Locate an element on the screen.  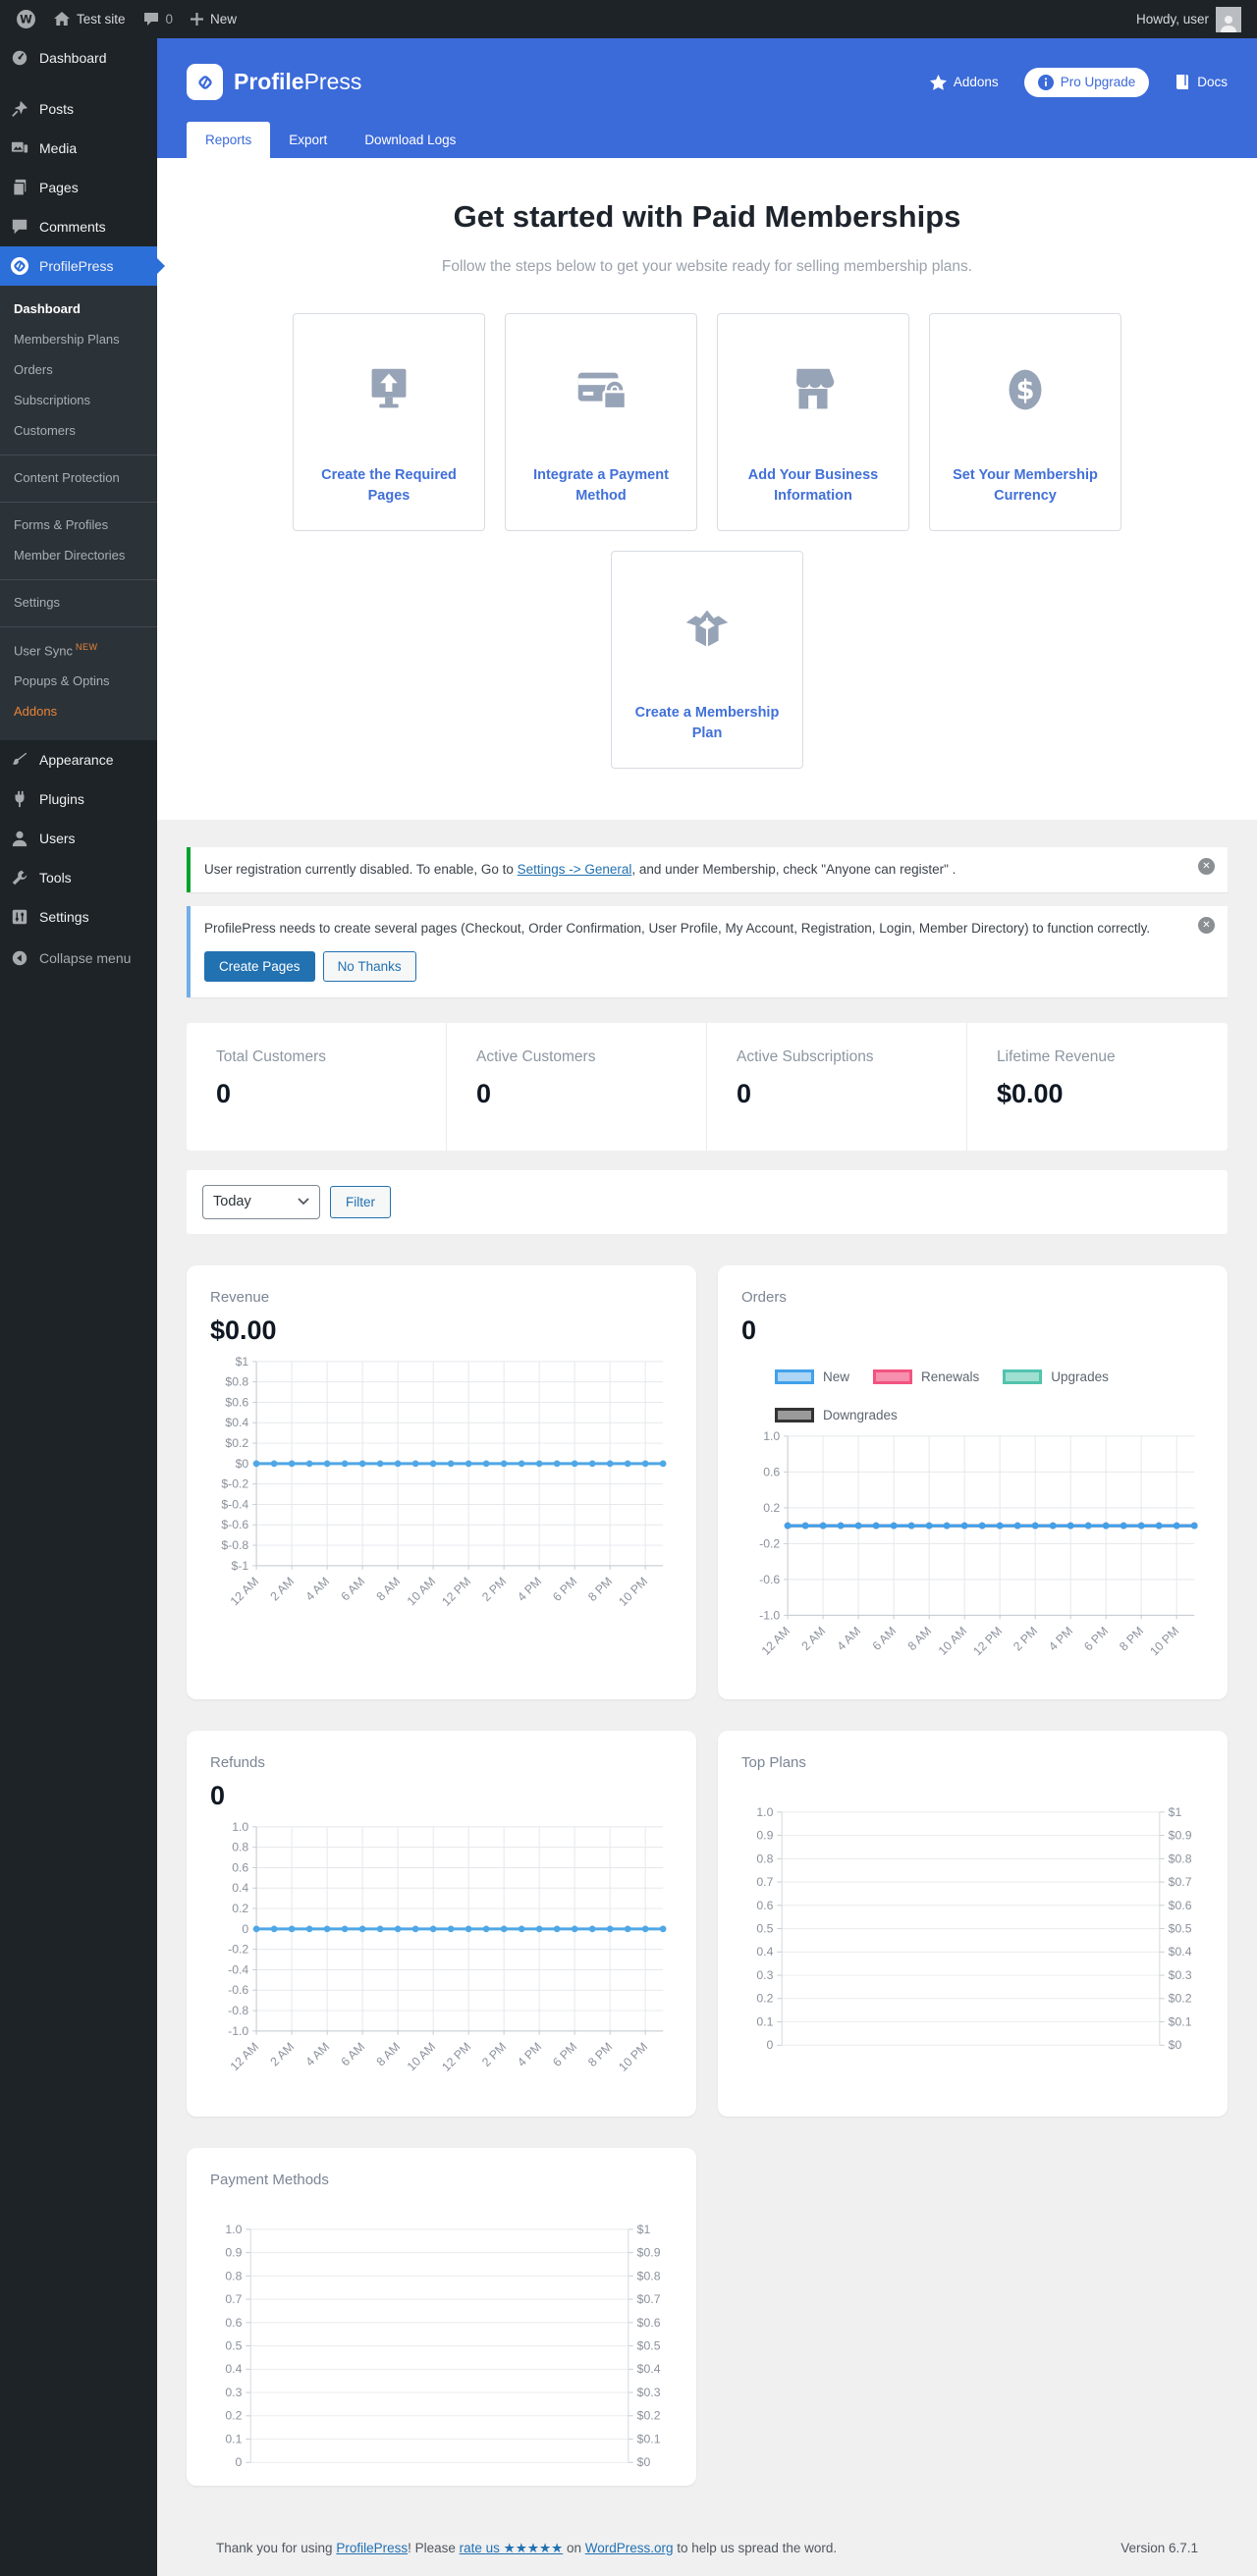
notice-buttons: Create Pages No Thanks is located at coordinates (693, 966).